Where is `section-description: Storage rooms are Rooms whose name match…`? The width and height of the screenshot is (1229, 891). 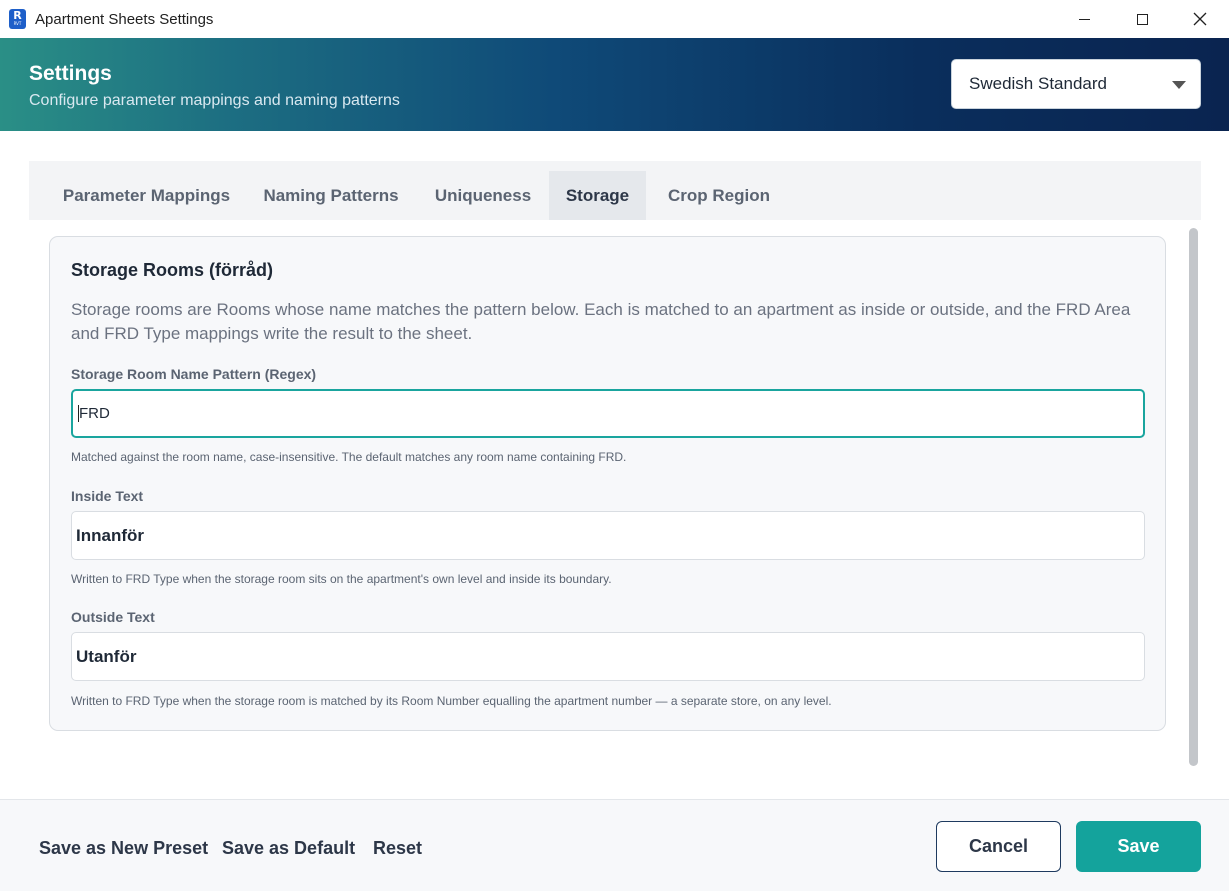
section-description: Storage rooms are Rooms whose name match… is located at coordinates (601, 321).